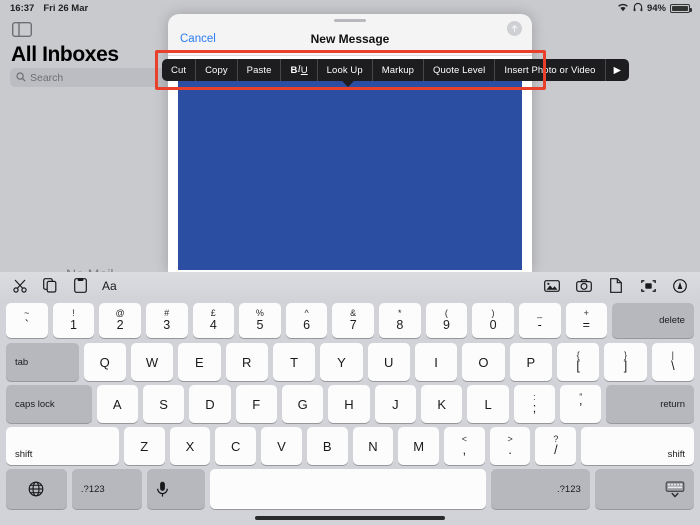 Image resolution: width=700 pixels, height=525 pixels. I want to click on key-o-label: O, so click(483, 362).